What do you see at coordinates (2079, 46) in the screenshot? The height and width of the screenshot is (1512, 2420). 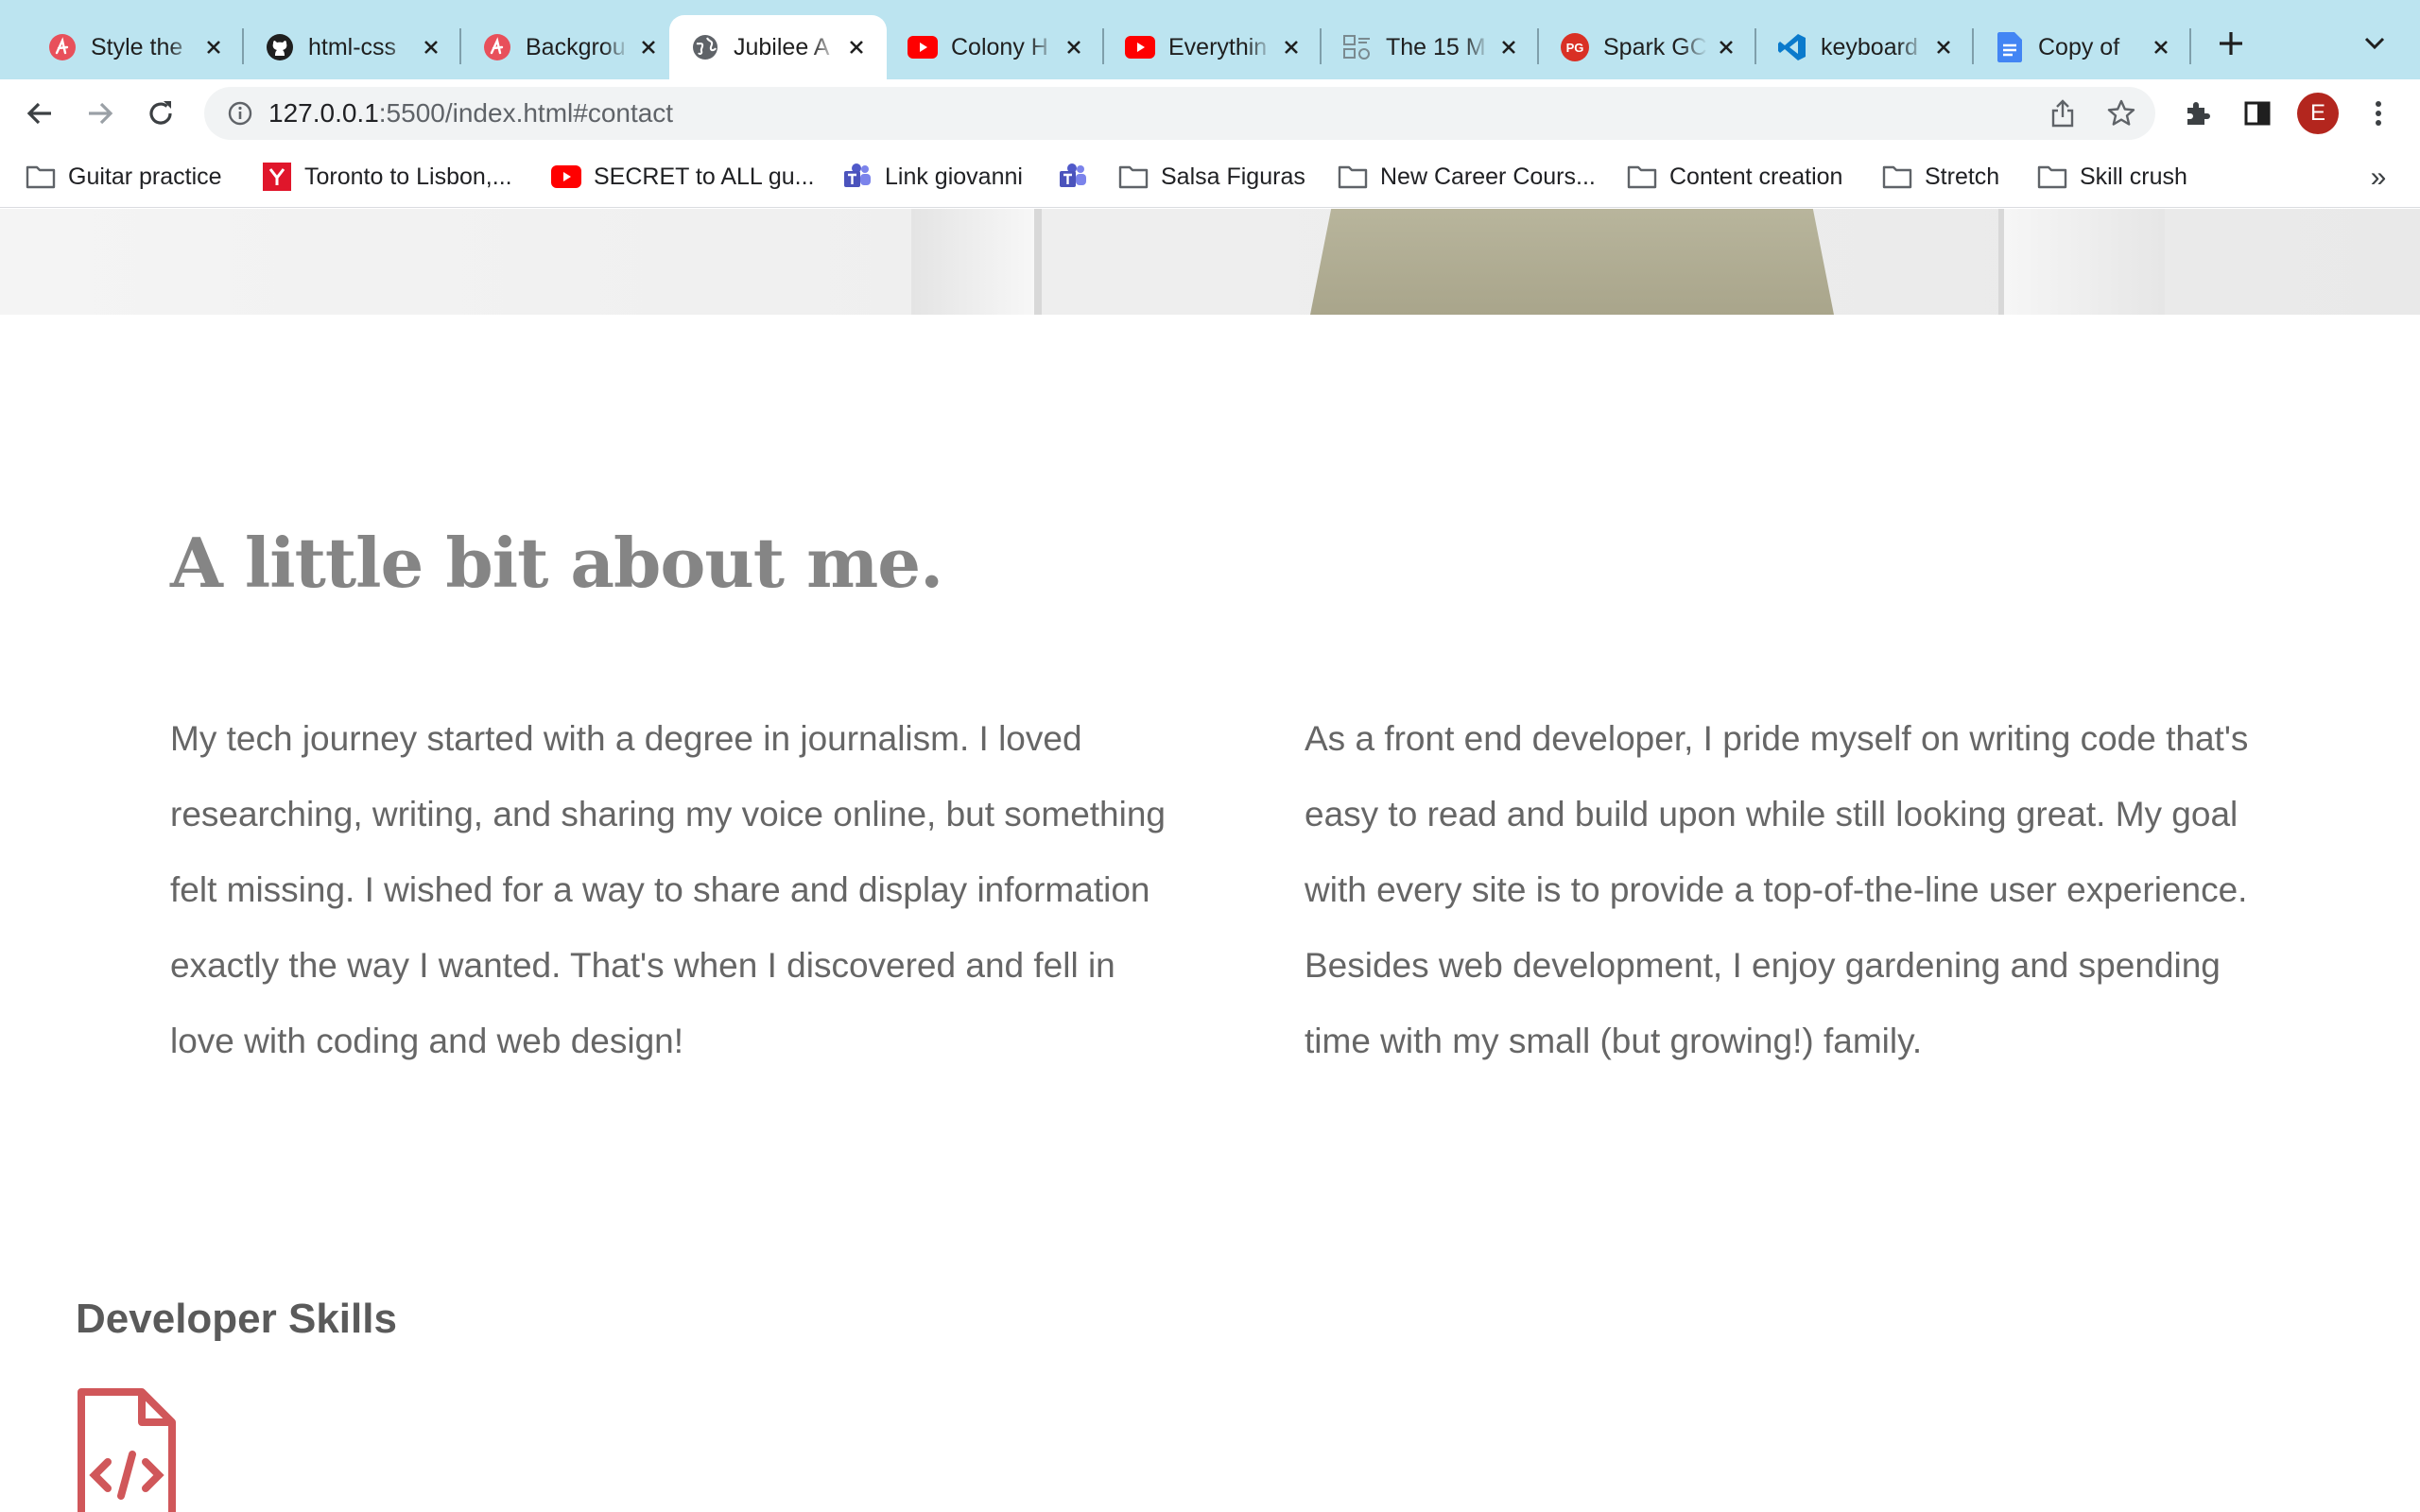 I see `tab-title: Copy of` at bounding box center [2079, 46].